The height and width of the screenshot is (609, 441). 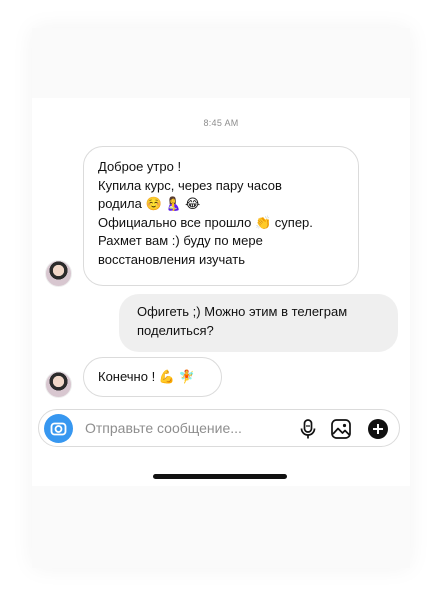 I want to click on incoming-message-bubble: Конечно ! 💪 🧚, so click(x=152, y=377).